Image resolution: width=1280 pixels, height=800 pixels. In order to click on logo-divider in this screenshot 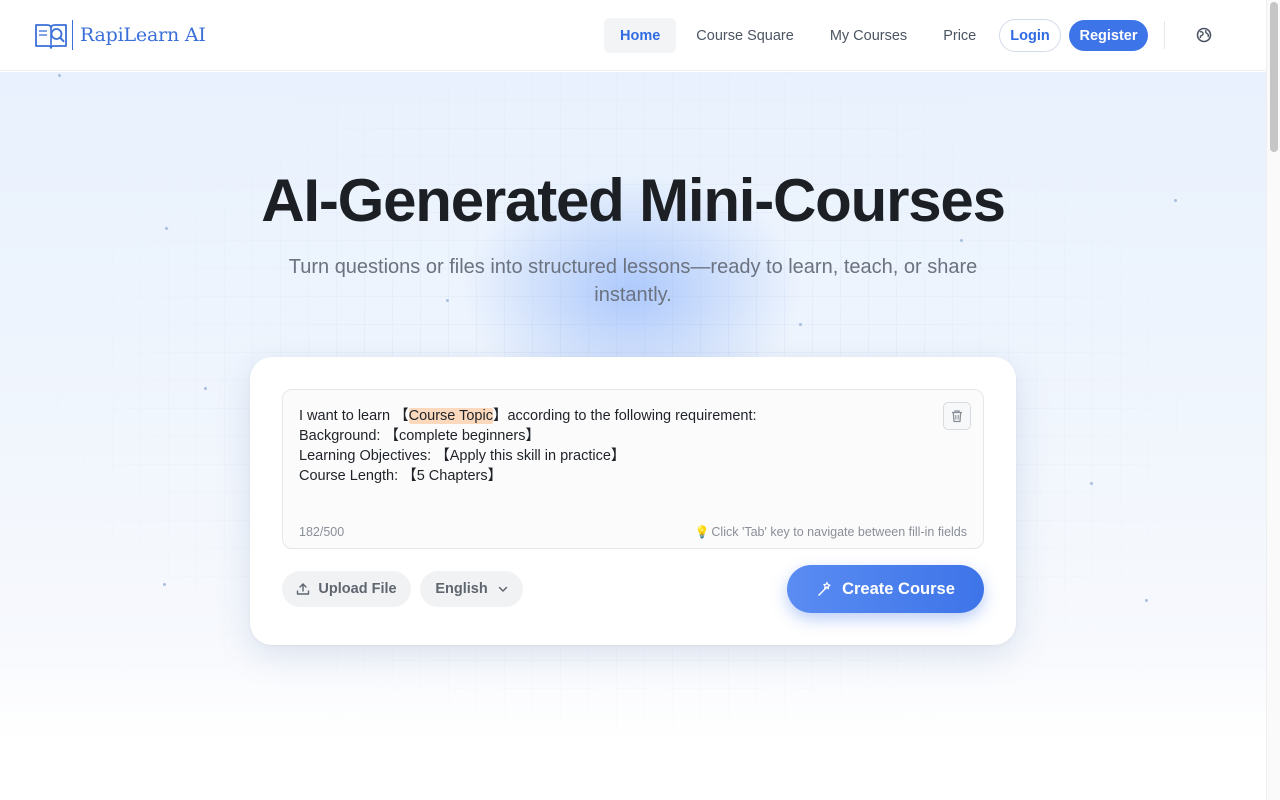, I will do `click(72, 35)`.